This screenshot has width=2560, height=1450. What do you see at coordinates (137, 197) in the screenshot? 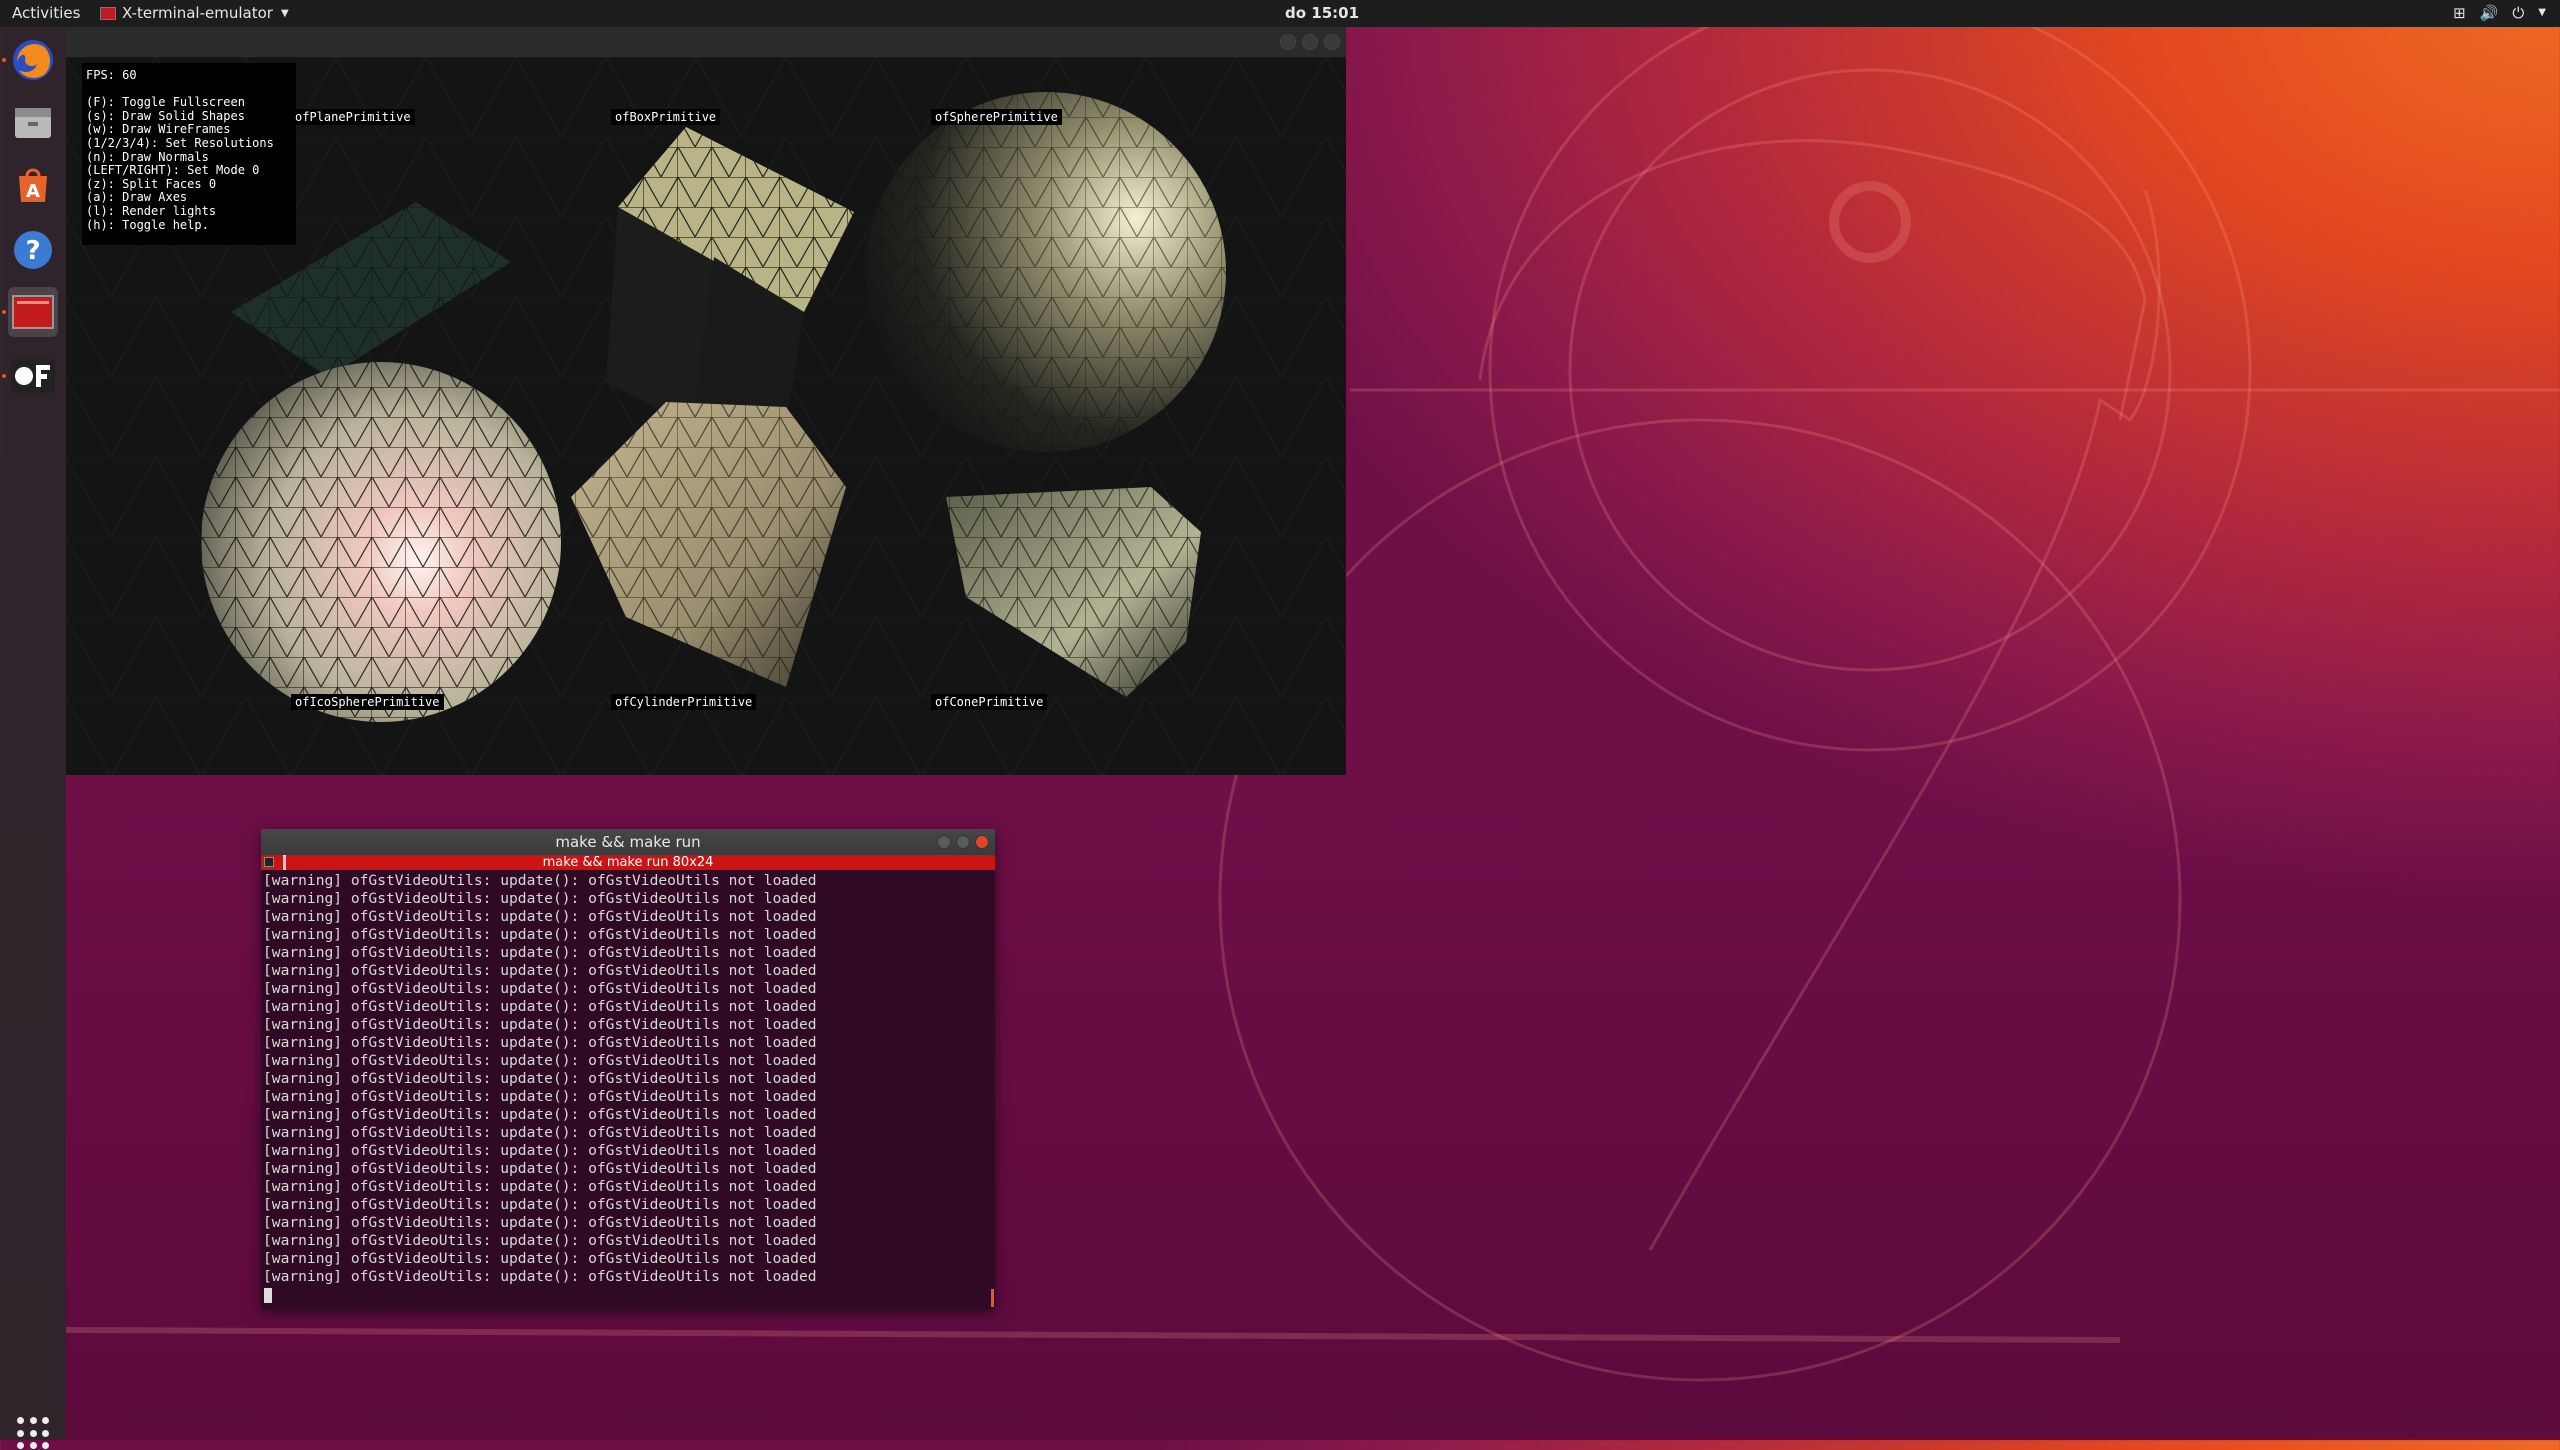
I see `help-line: (a): Draw Axes` at bounding box center [137, 197].